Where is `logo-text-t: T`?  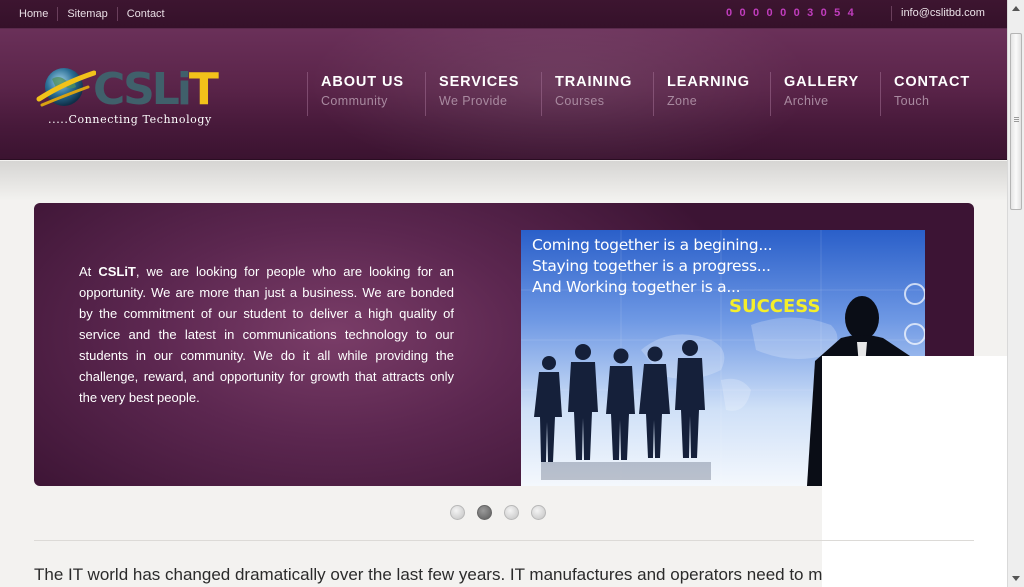
logo-text-t: T is located at coordinates (203, 89).